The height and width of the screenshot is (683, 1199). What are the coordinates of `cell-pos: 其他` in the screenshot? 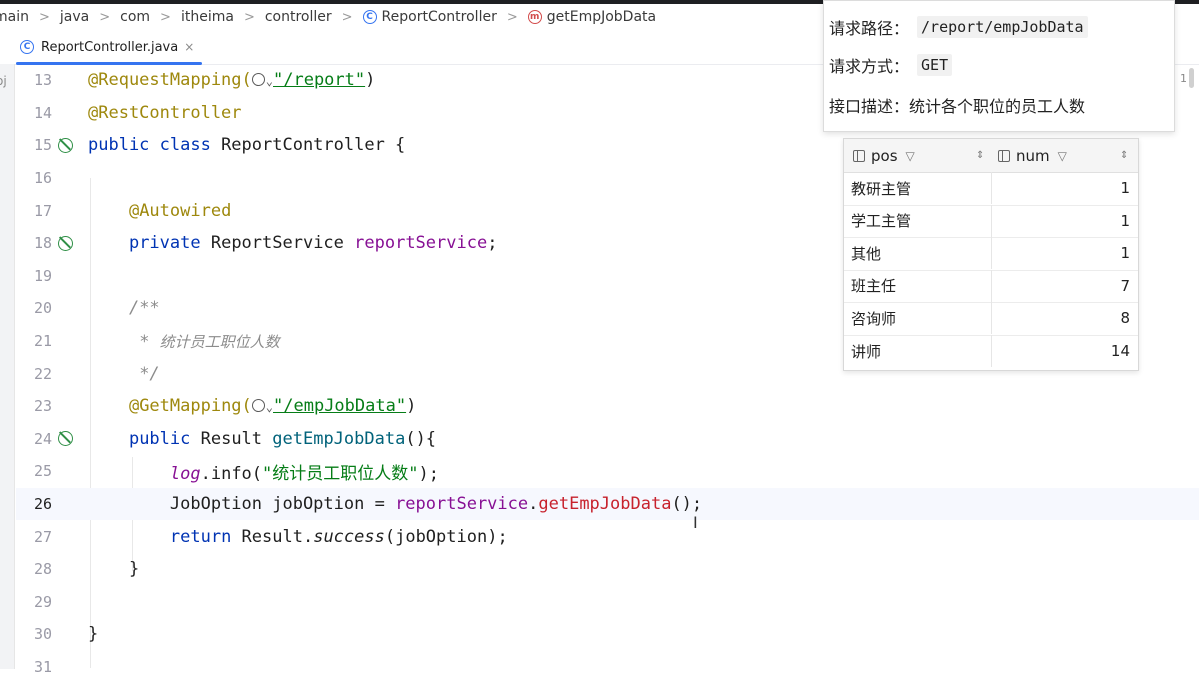 It's located at (866, 253).